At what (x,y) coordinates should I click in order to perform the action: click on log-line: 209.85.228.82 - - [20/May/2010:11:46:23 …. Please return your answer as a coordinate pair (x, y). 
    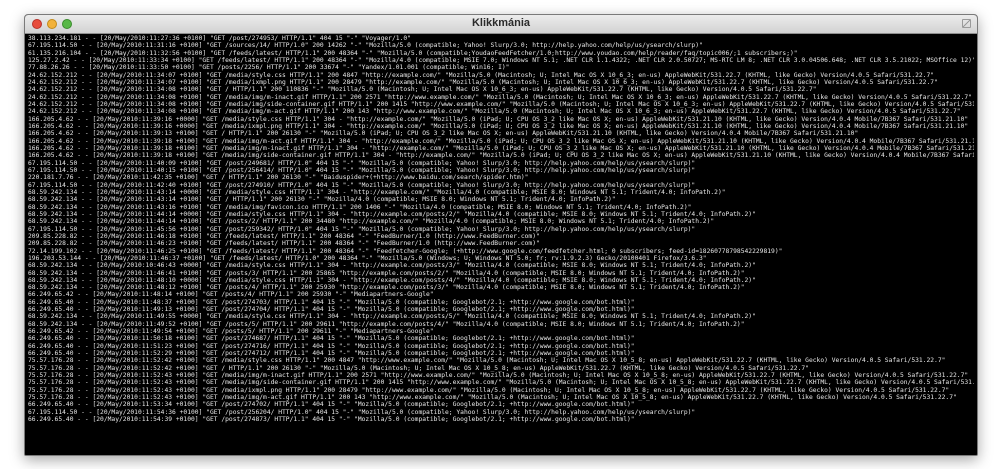
    Looking at the image, I should click on (284, 244).